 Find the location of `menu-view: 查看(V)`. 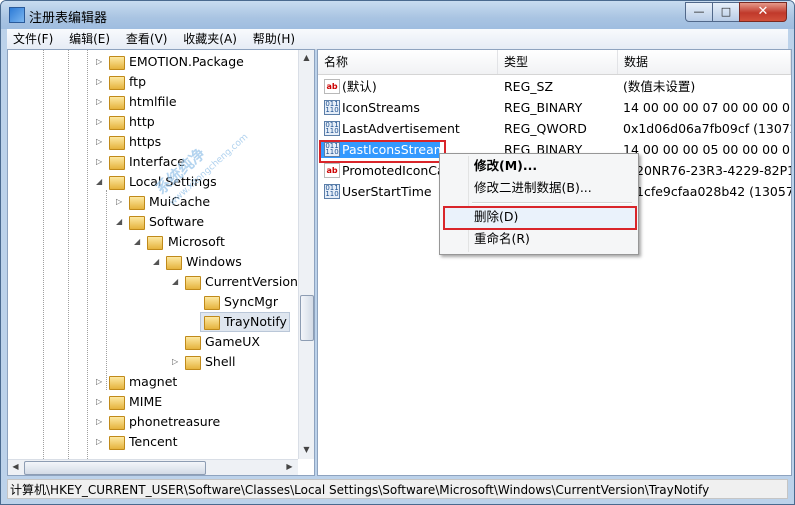

menu-view: 查看(V) is located at coordinates (147, 39).